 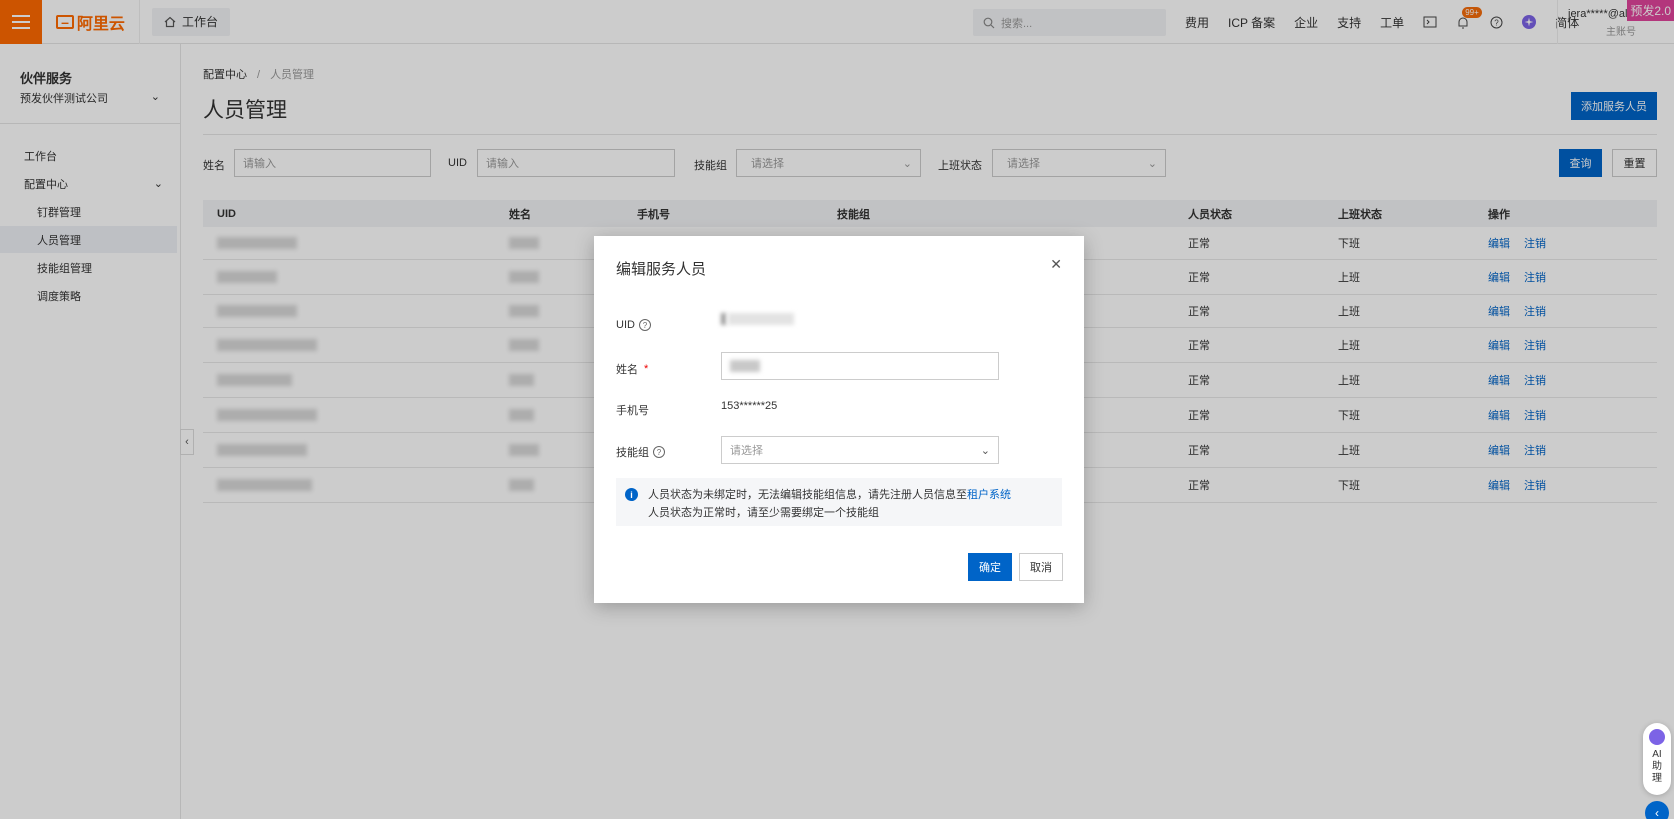 I want to click on uid-value, so click(x=757, y=319).